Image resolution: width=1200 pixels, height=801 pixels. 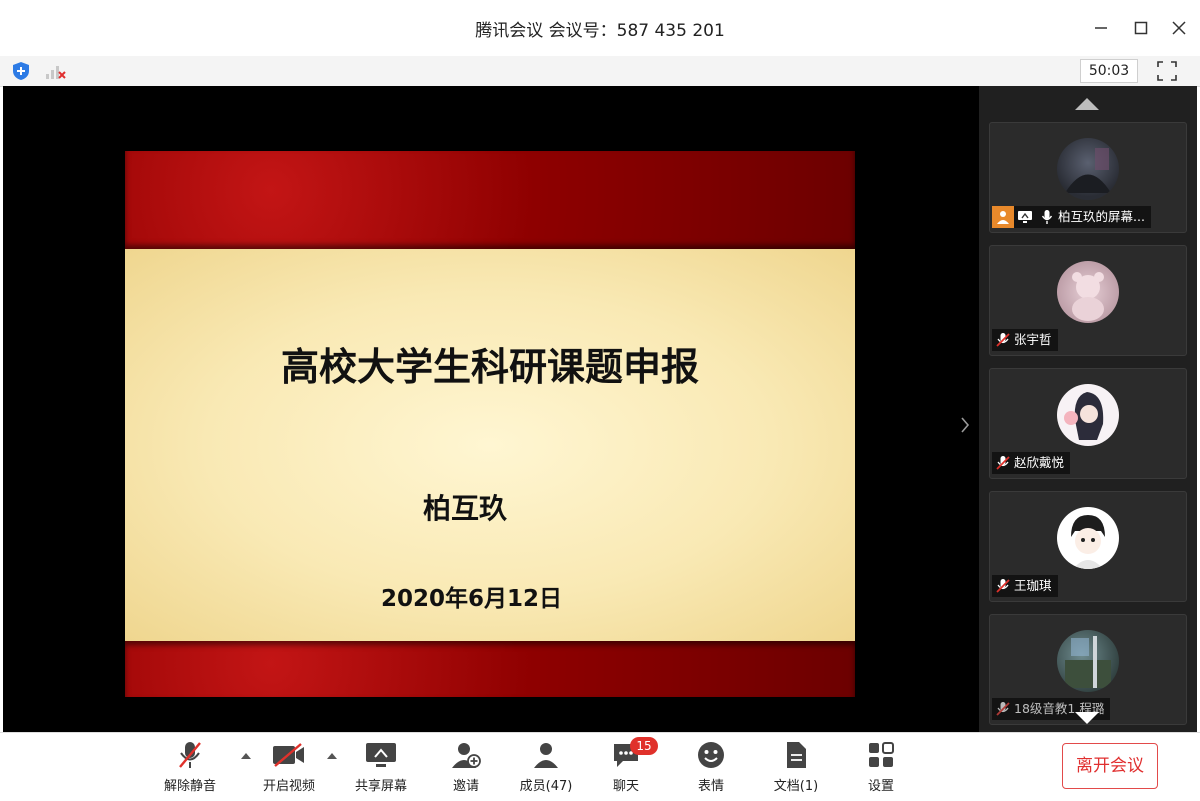 I want to click on settings-label: 设置, so click(x=880, y=786).